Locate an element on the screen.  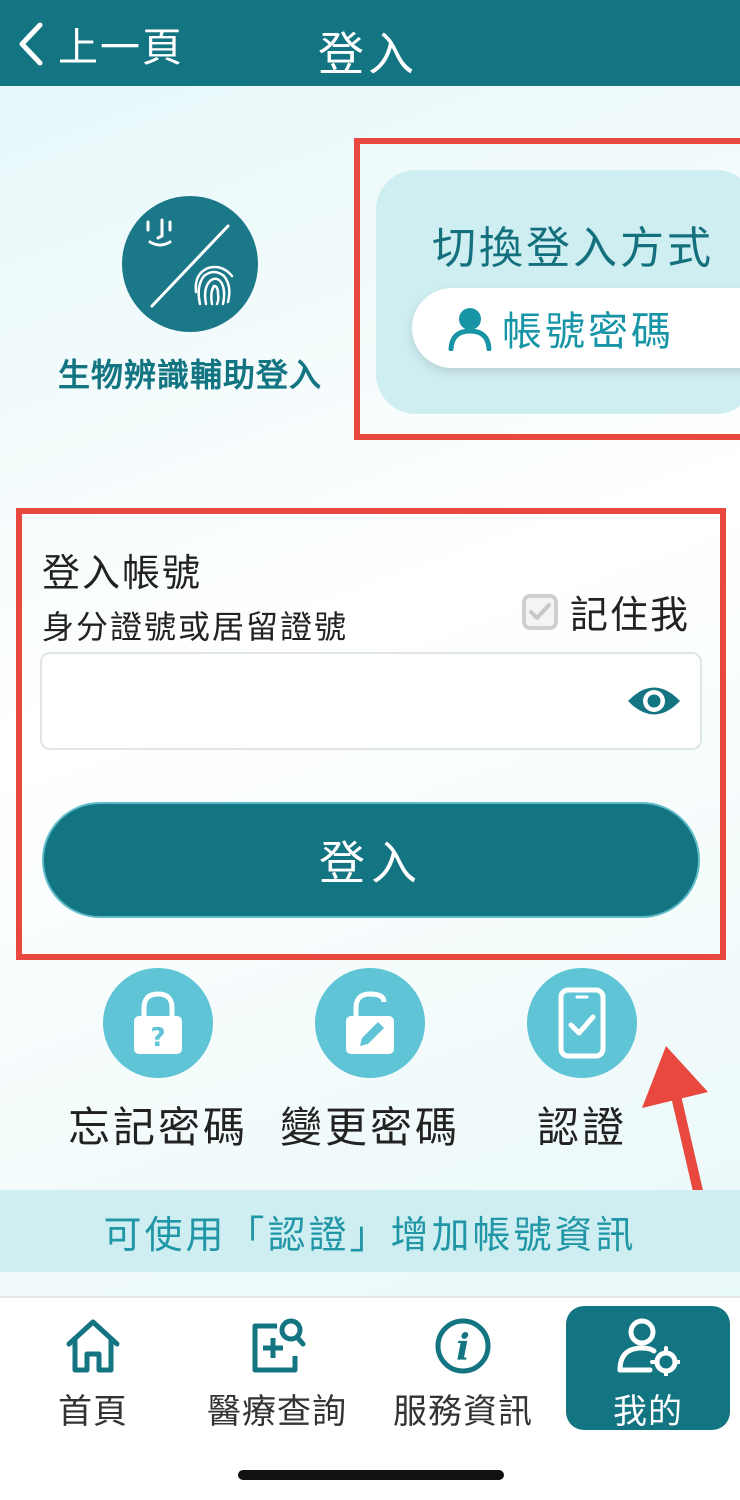
forgot-password-button: ? 忘記密碼 is located at coordinates (158, 1061).